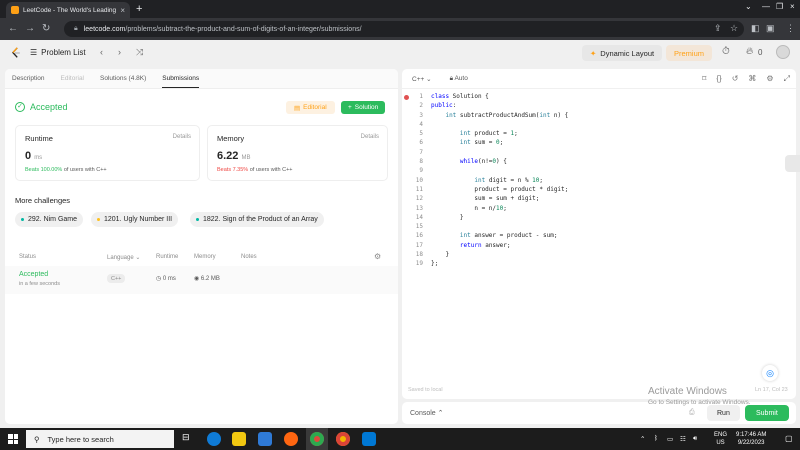  What do you see at coordinates (13, 28) in the screenshot?
I see `back-icon: ←` at bounding box center [13, 28].